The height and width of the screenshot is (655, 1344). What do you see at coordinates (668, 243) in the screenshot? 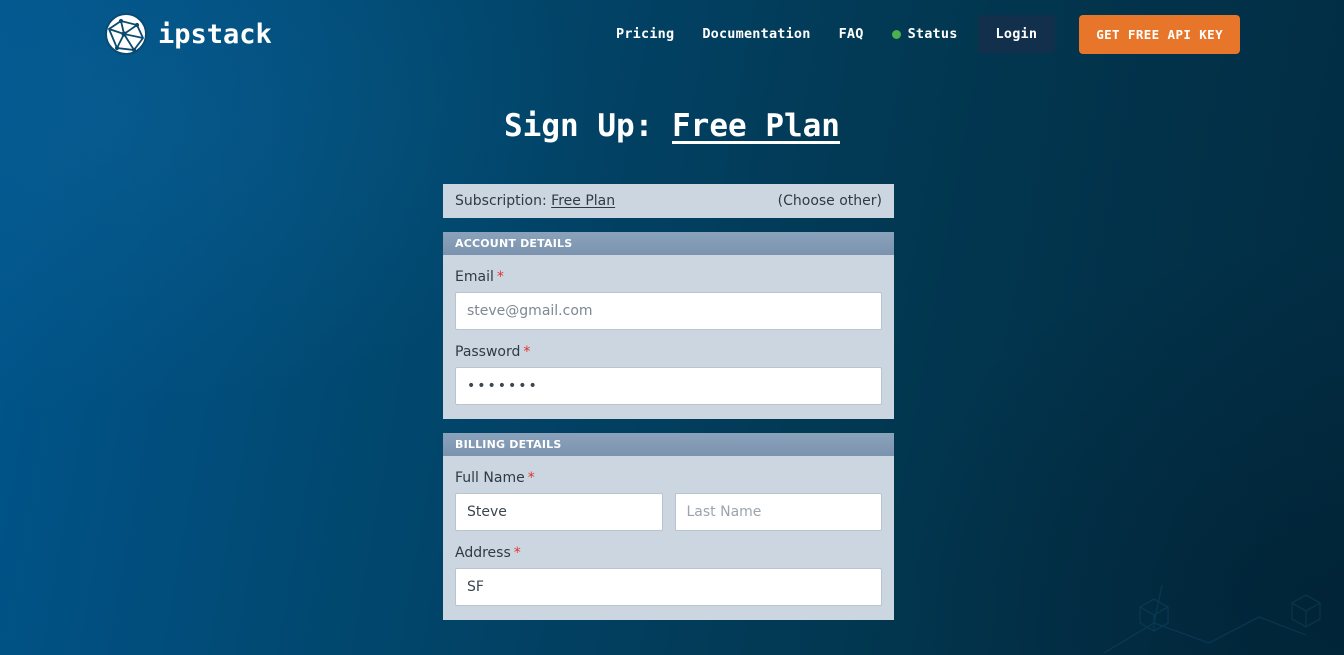
I see `account-details-header: ACCOUNT DETAILS` at bounding box center [668, 243].